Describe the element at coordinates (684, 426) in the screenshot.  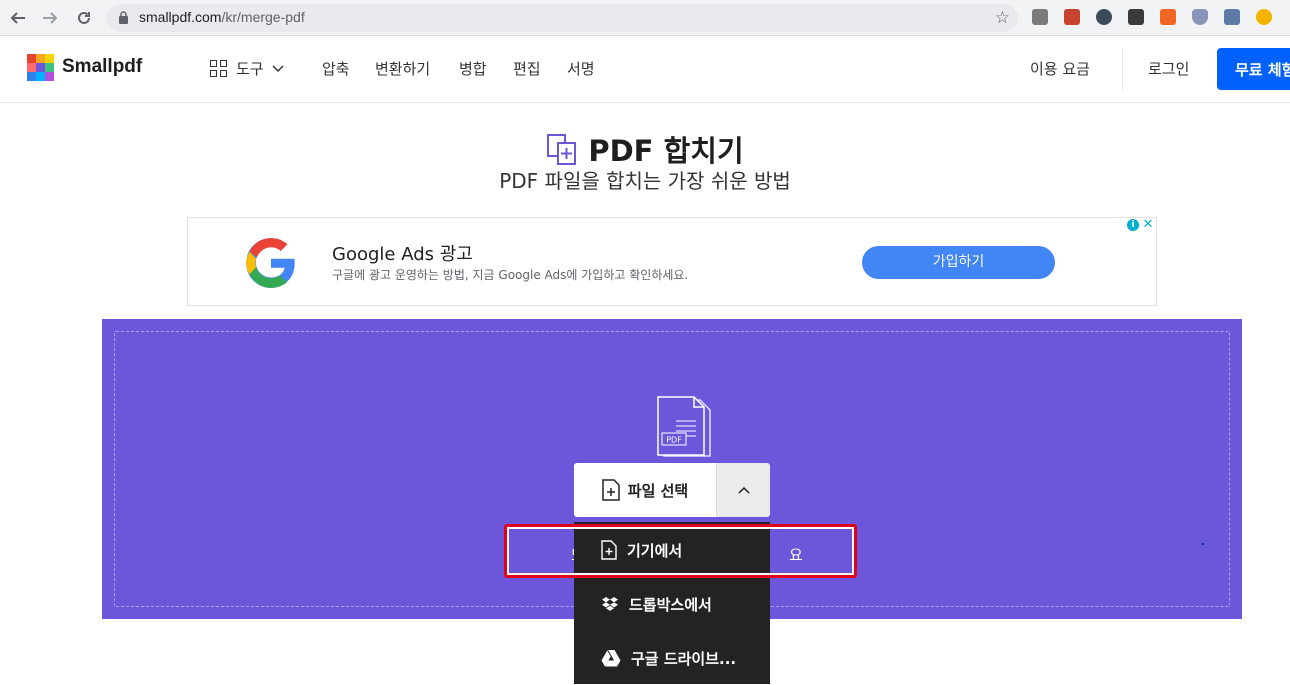
I see `pdf-document-icon: PDF` at that location.